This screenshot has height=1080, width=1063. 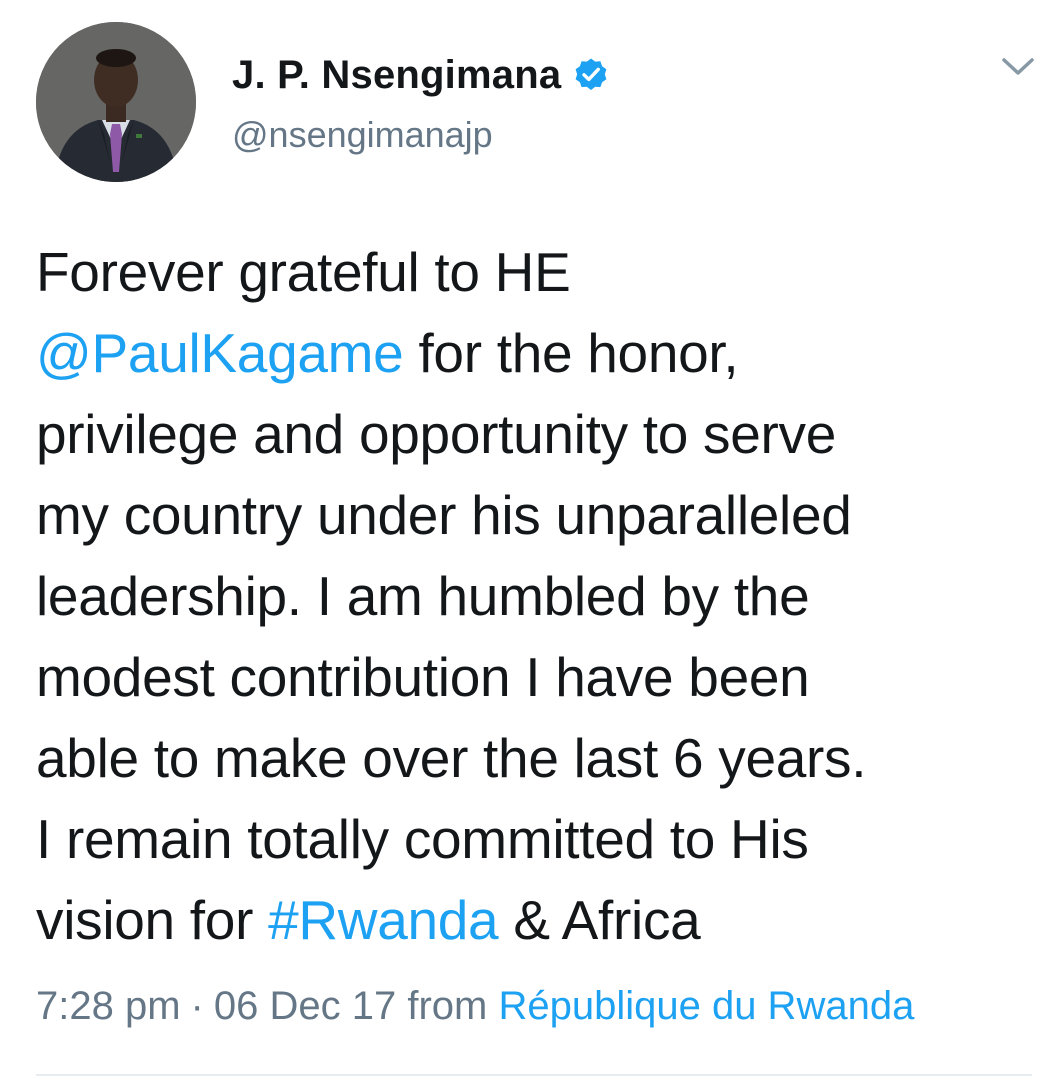 I want to click on tweet-time: 7:28 pm, so click(x=108, y=1006).